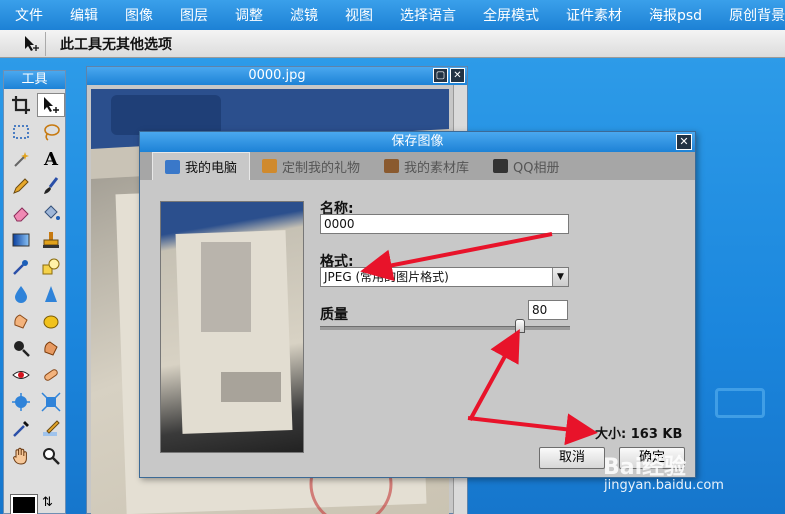 This screenshot has width=785, height=514. What do you see at coordinates (34, 80) in the screenshot?
I see `toolbox-title: 工具` at bounding box center [34, 80].